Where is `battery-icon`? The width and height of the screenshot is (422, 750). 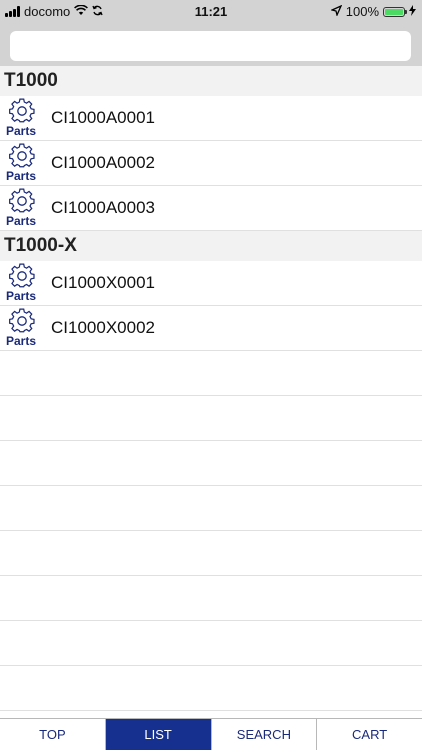 battery-icon is located at coordinates (395, 11).